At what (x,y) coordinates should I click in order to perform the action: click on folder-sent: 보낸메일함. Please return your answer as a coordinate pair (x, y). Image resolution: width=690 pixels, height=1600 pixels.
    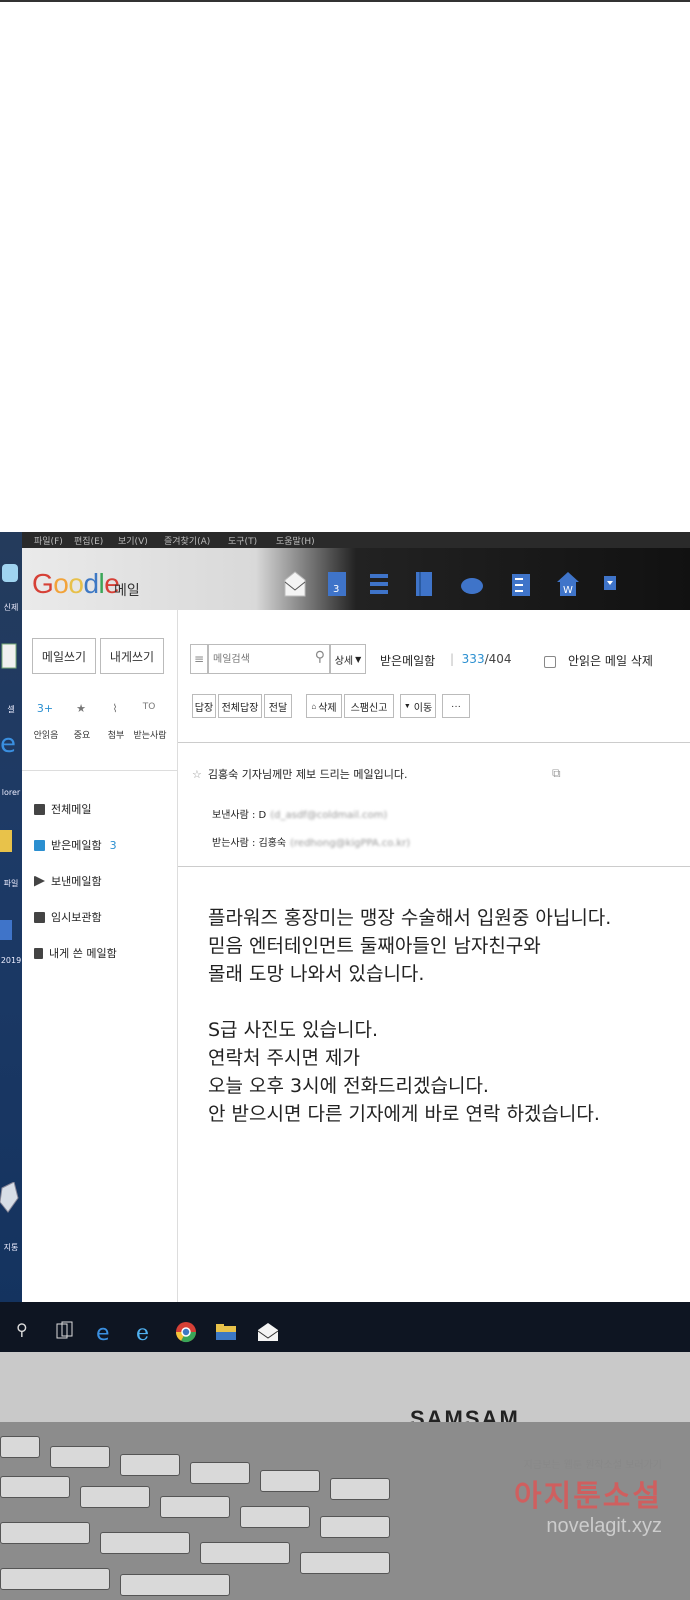
    Looking at the image, I should click on (68, 881).